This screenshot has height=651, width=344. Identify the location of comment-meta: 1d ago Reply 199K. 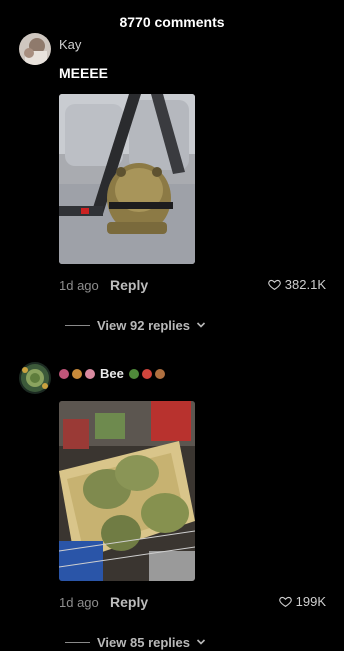
(192, 602).